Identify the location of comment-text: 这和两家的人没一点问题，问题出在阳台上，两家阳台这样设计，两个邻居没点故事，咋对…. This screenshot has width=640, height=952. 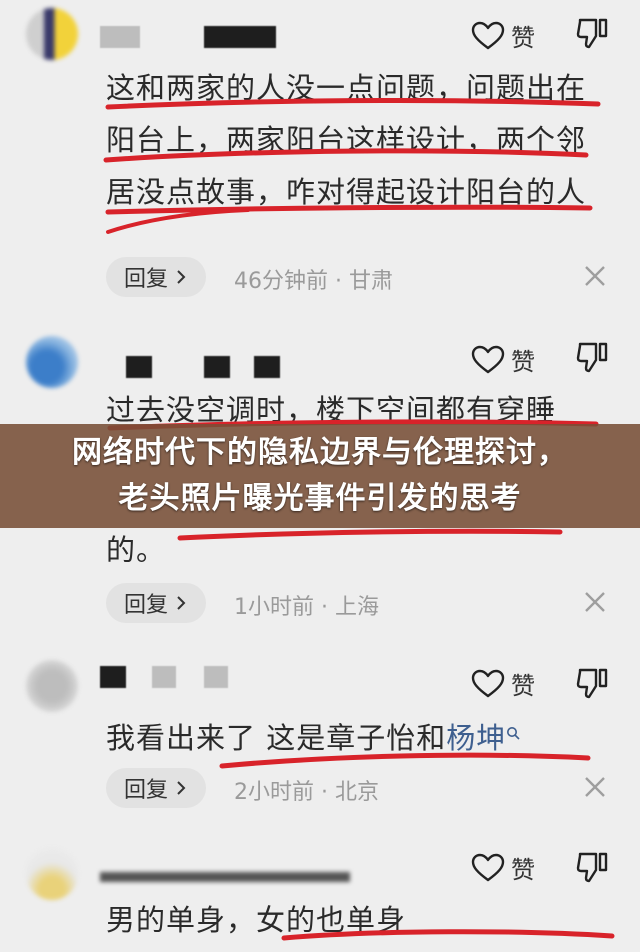
(346, 140).